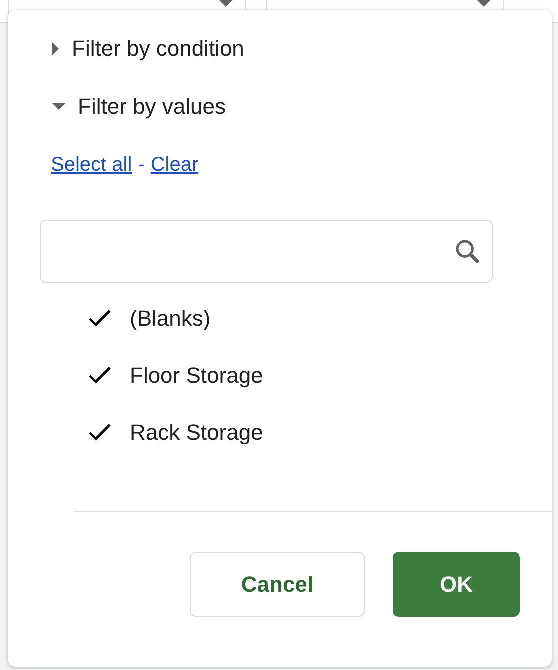  I want to click on value-label: Rack Storage, so click(197, 433).